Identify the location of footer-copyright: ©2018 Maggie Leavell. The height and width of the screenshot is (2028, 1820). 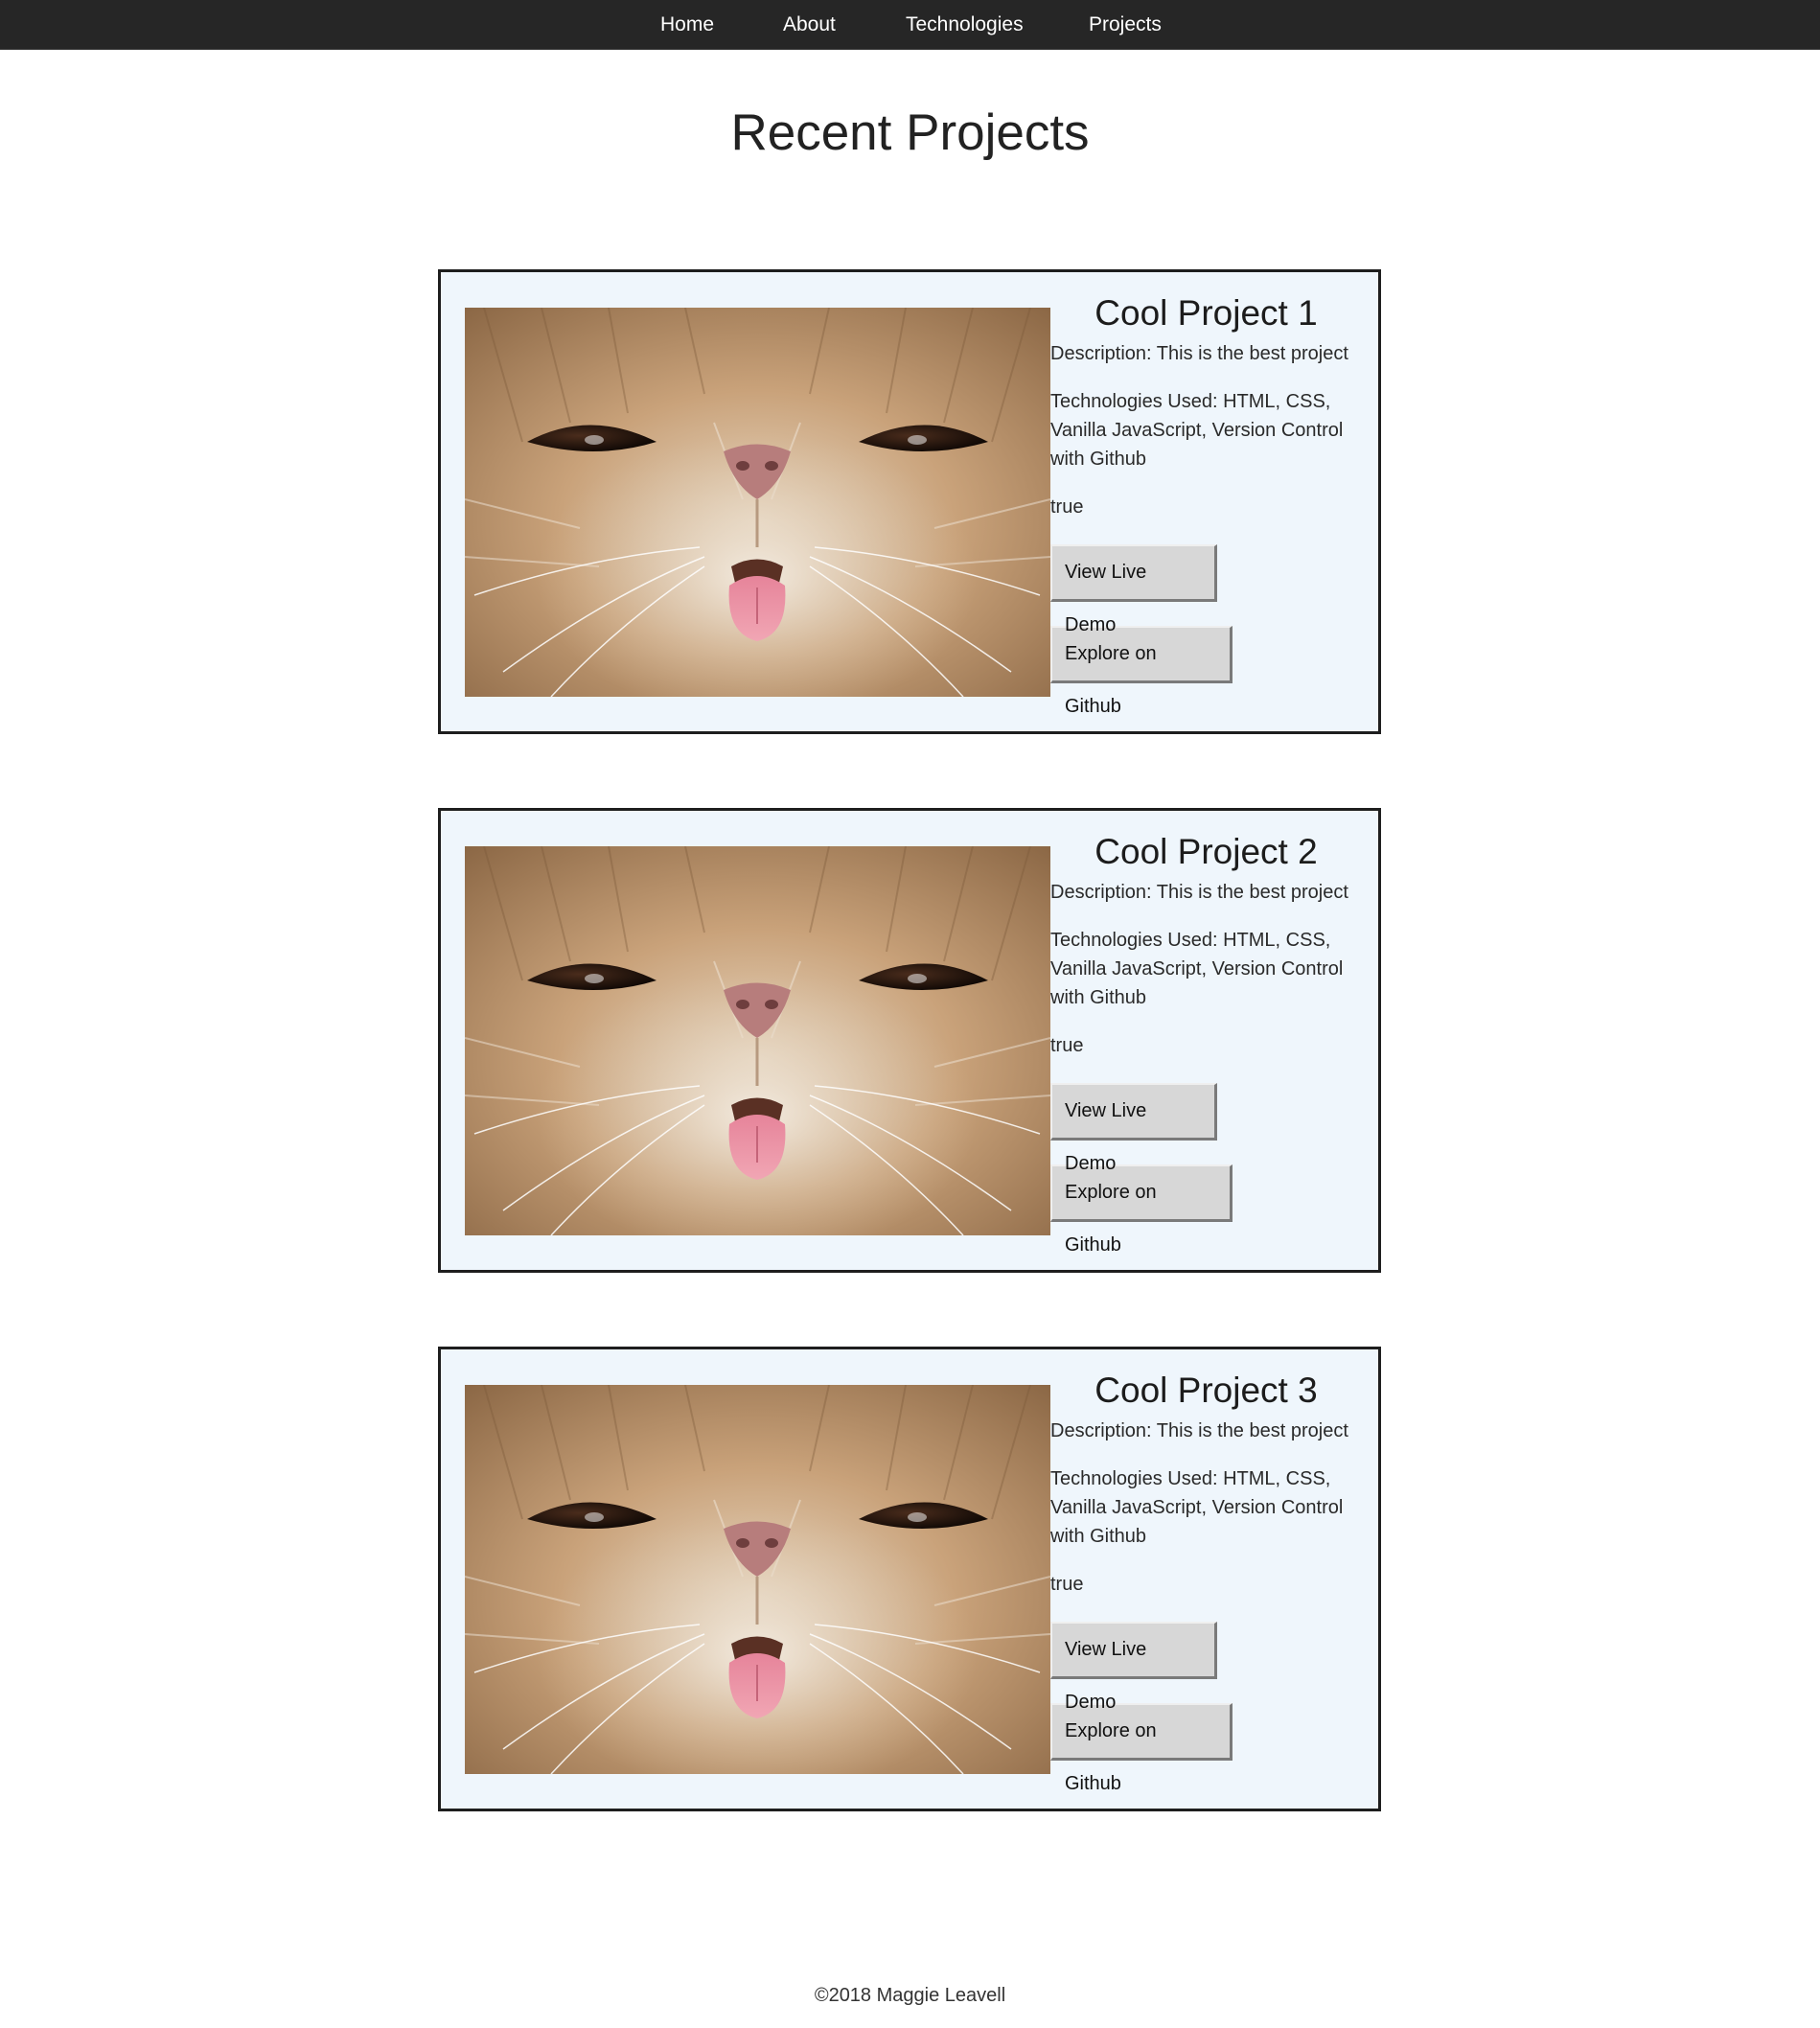
(910, 1996).